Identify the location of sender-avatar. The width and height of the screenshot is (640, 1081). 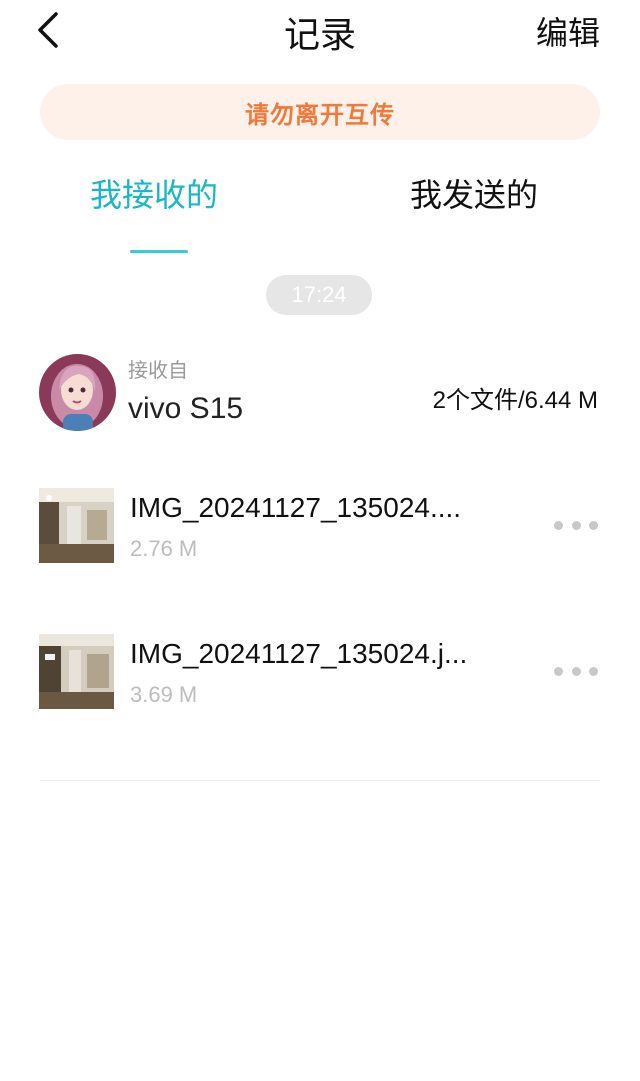
(77, 392).